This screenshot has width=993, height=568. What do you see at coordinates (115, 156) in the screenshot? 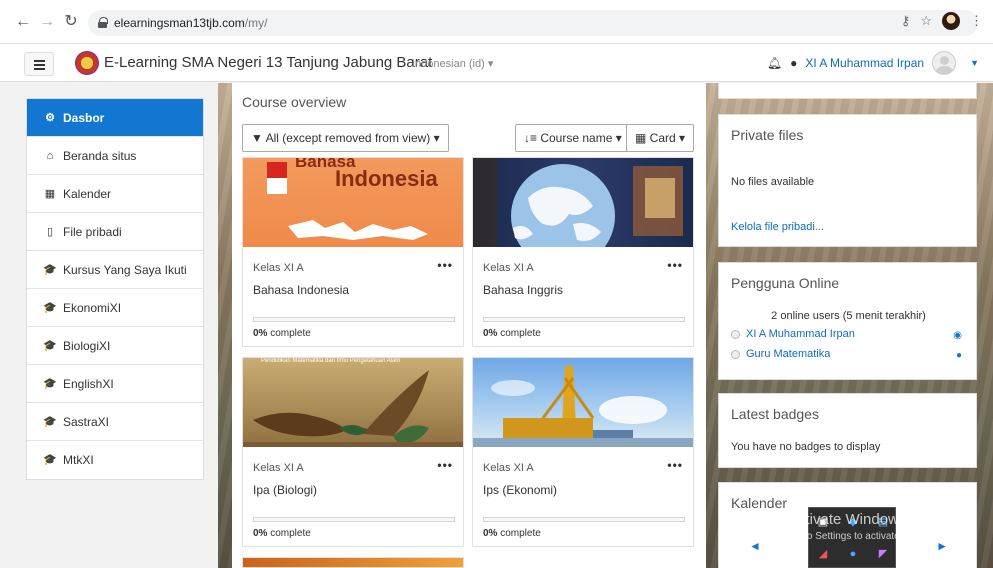
I see `sidebar-item: ⌂ Beranda situs` at bounding box center [115, 156].